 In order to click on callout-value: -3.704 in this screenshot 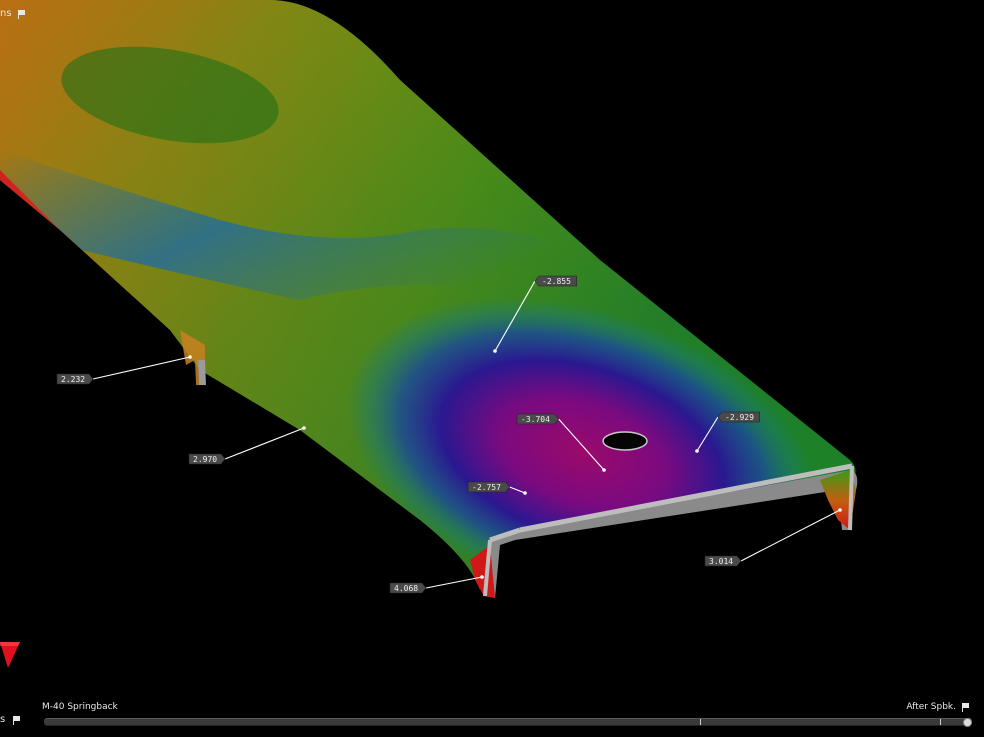, I will do `click(535, 419)`.